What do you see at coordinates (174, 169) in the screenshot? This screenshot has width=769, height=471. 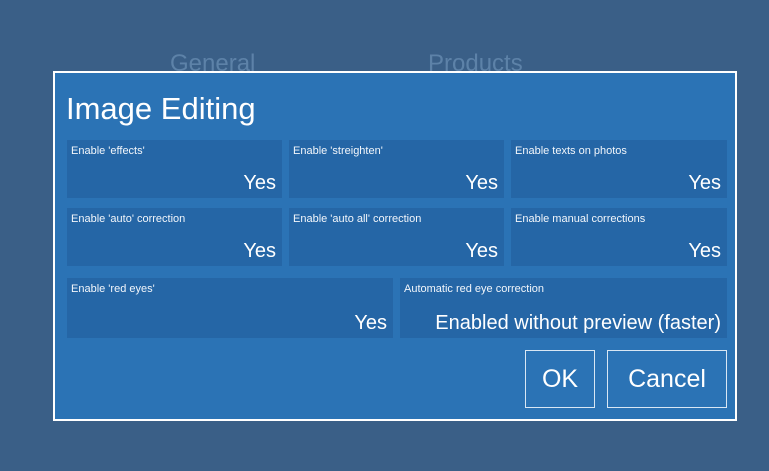 I see `setting-enable-effects: Enable 'effects' Yes` at bounding box center [174, 169].